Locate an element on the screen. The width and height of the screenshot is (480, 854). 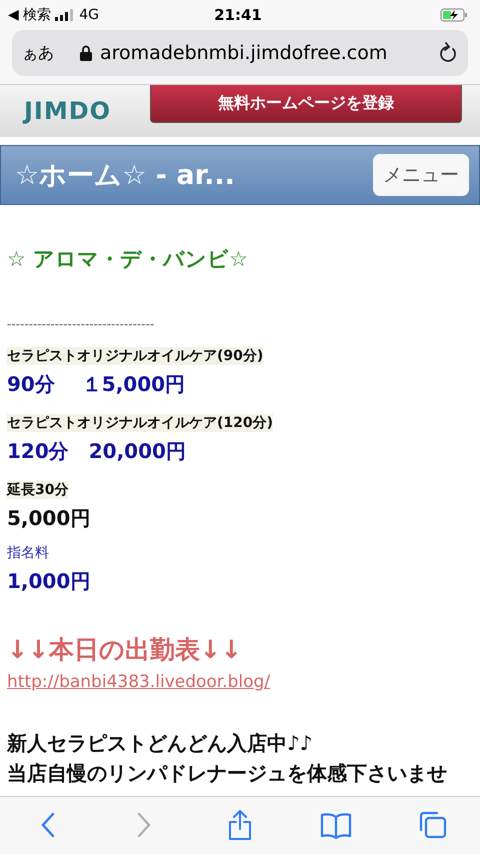
network-label: 4G is located at coordinates (89, 15).